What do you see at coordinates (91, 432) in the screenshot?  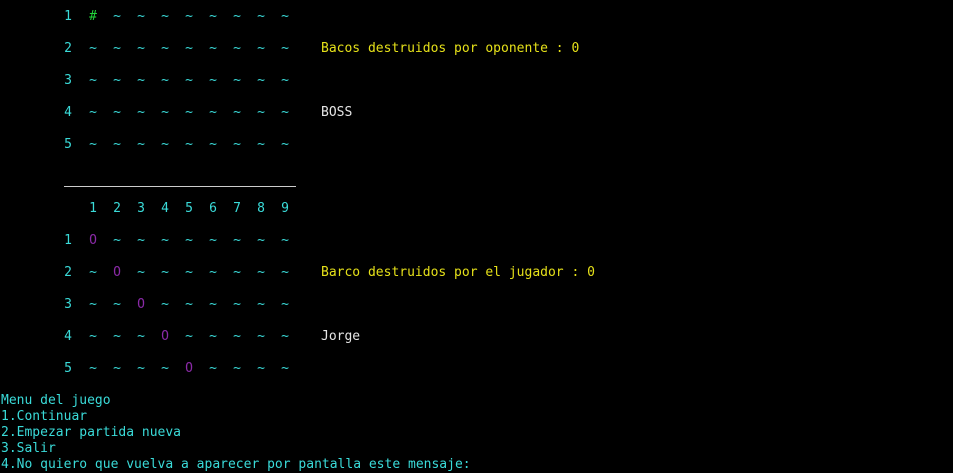 I see `menu-option-new-game: 2.Empezar partida nueva` at bounding box center [91, 432].